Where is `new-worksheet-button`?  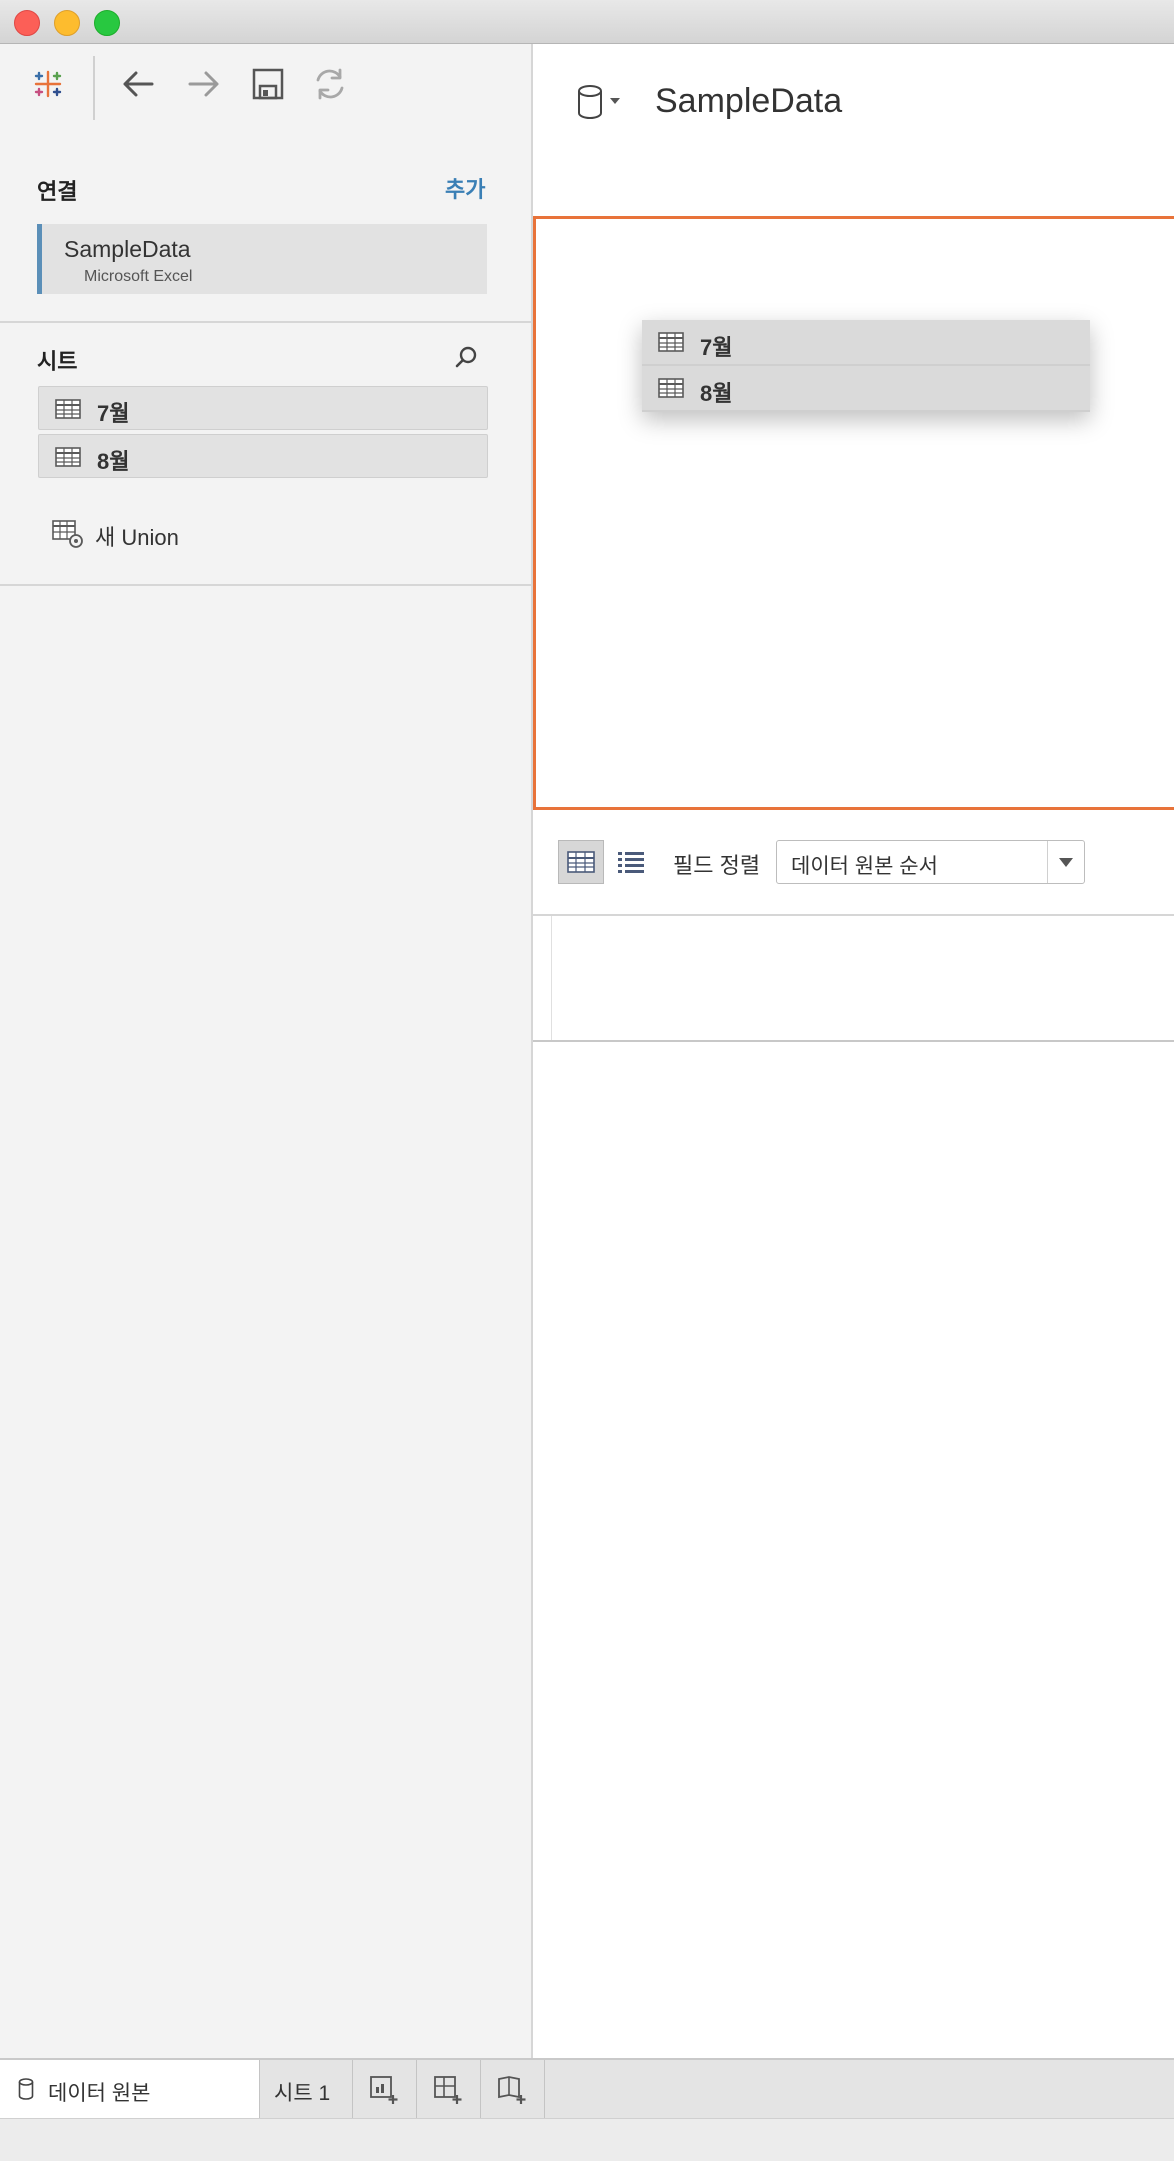
new-worksheet-button is located at coordinates (385, 2090).